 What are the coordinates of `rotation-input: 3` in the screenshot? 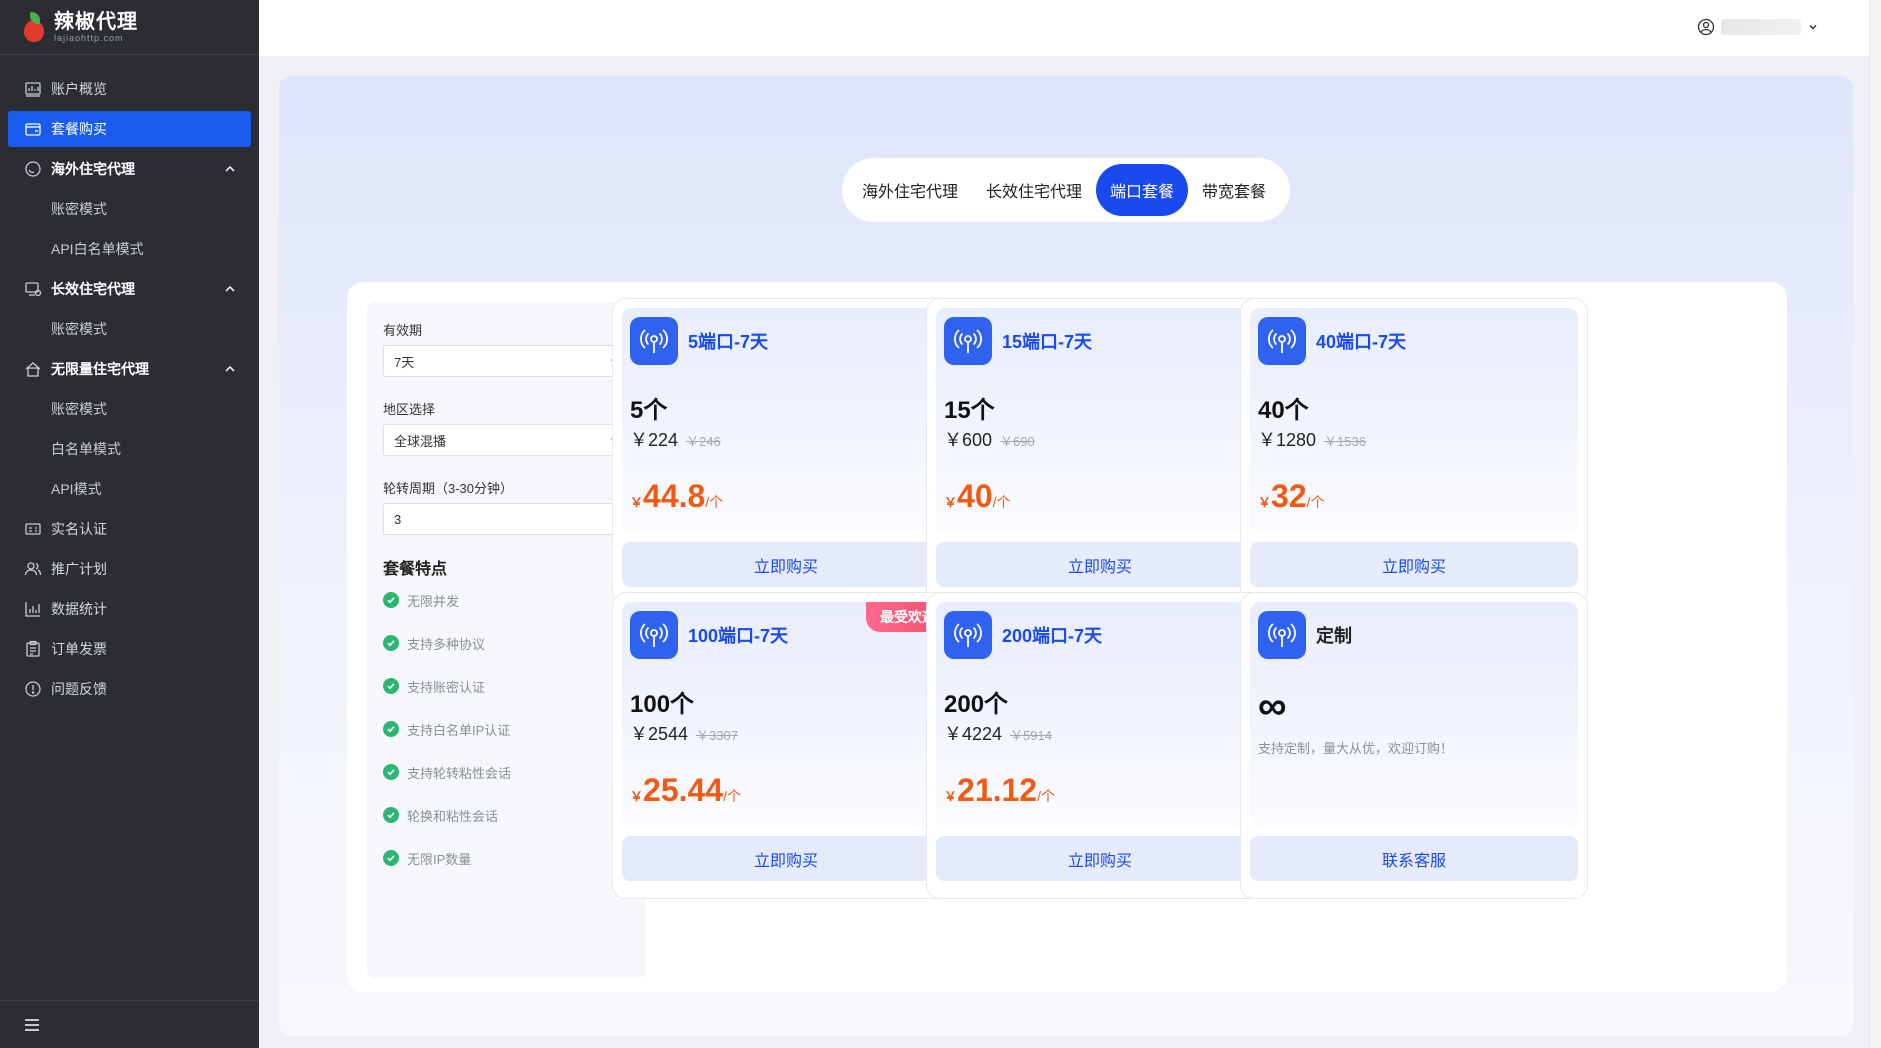 It's located at (506, 519).